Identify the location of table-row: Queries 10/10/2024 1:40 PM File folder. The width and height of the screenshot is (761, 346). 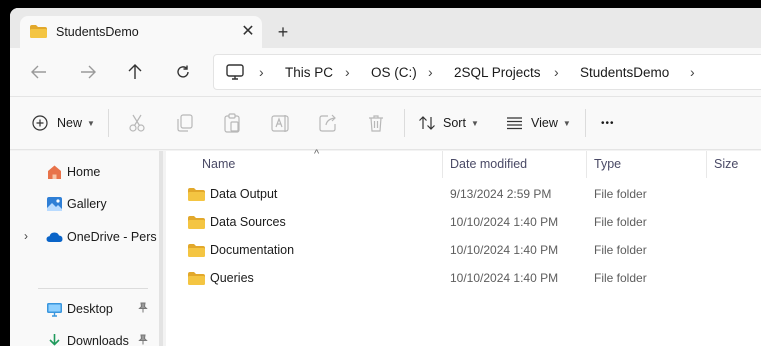
(463, 279).